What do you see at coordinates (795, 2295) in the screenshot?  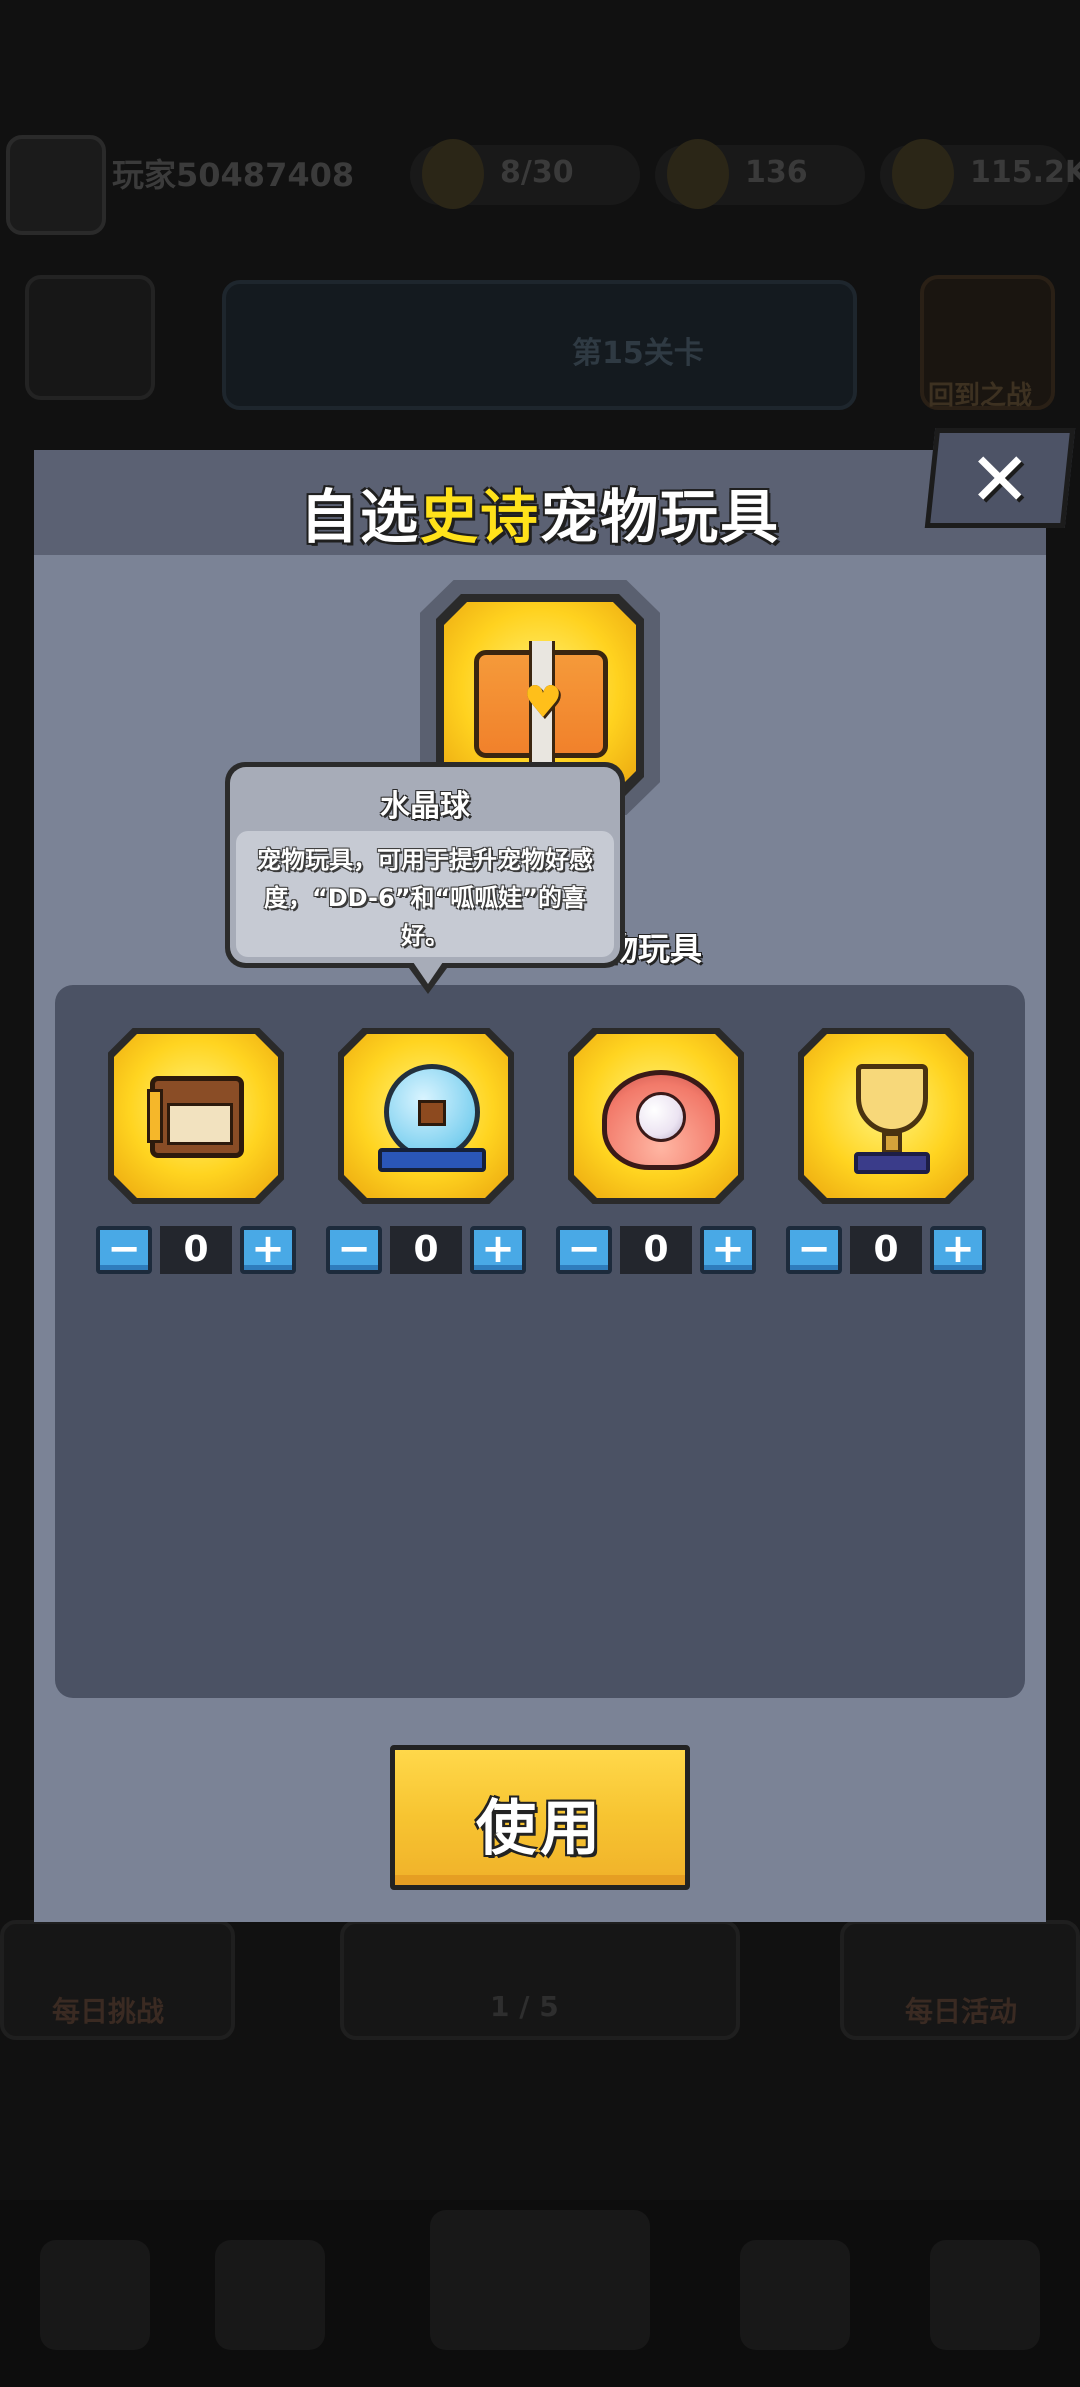 I see `nav-upgrade-icon` at bounding box center [795, 2295].